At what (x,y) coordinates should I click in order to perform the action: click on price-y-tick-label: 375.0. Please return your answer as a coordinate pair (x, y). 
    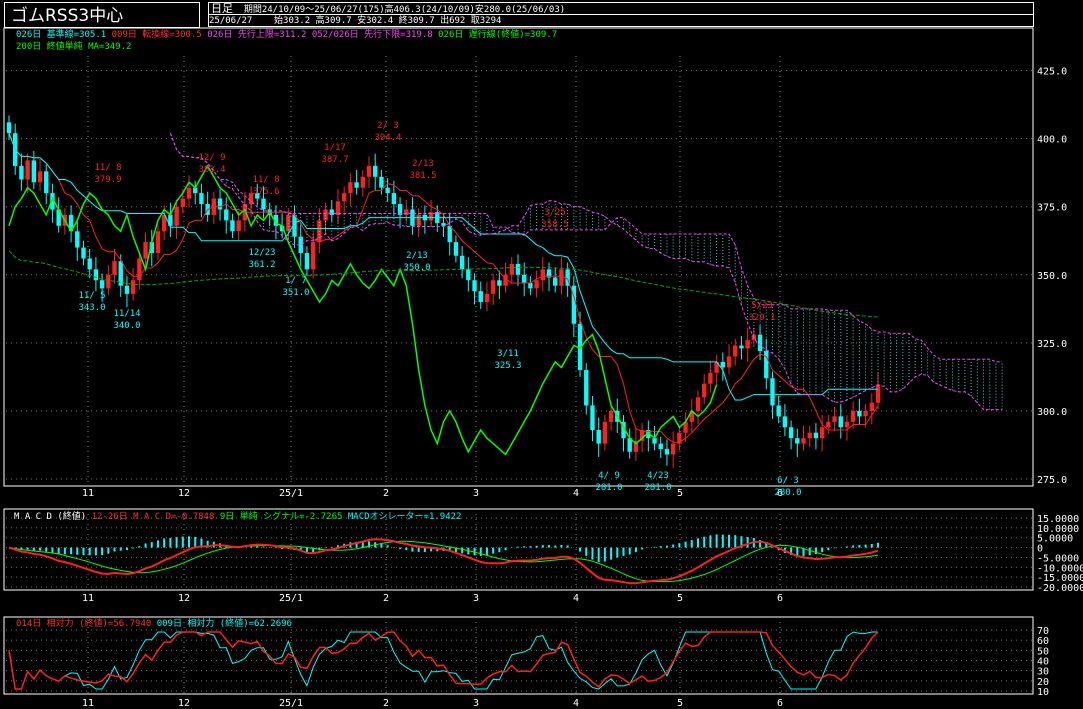
    Looking at the image, I should click on (1052, 208).